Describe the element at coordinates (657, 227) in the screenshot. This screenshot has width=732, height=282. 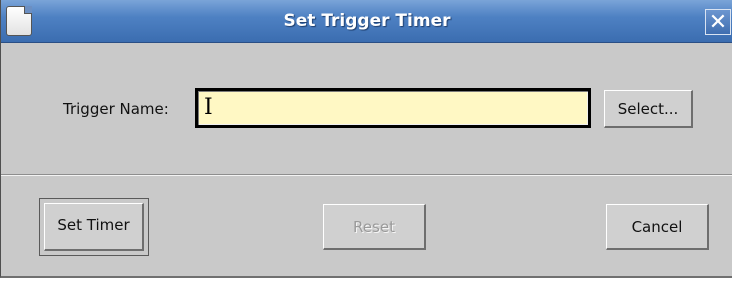
I see `cancel-button: Cancel` at that location.